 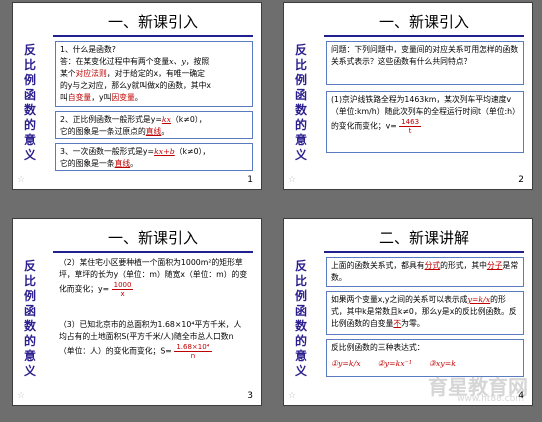 I want to click on fraction: 1.68×10⁴ n, so click(x=193, y=351).